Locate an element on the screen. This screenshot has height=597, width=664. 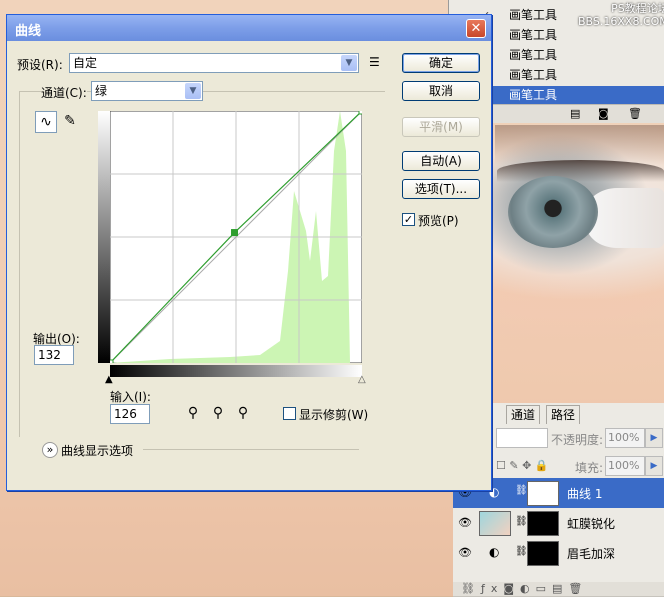
preview-checkbox: ✓ is located at coordinates (408, 219).